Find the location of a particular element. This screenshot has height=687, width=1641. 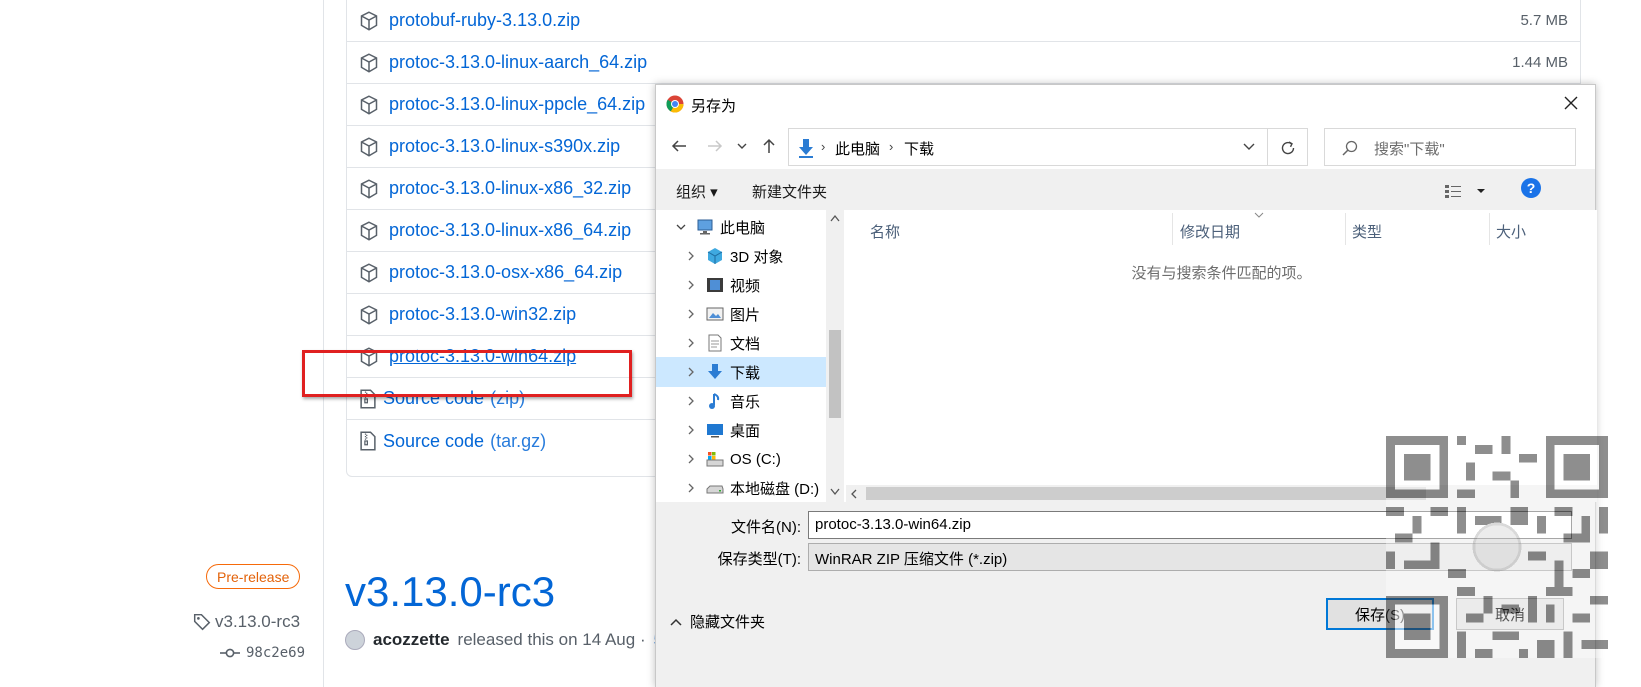

music-icon is located at coordinates (714, 401).